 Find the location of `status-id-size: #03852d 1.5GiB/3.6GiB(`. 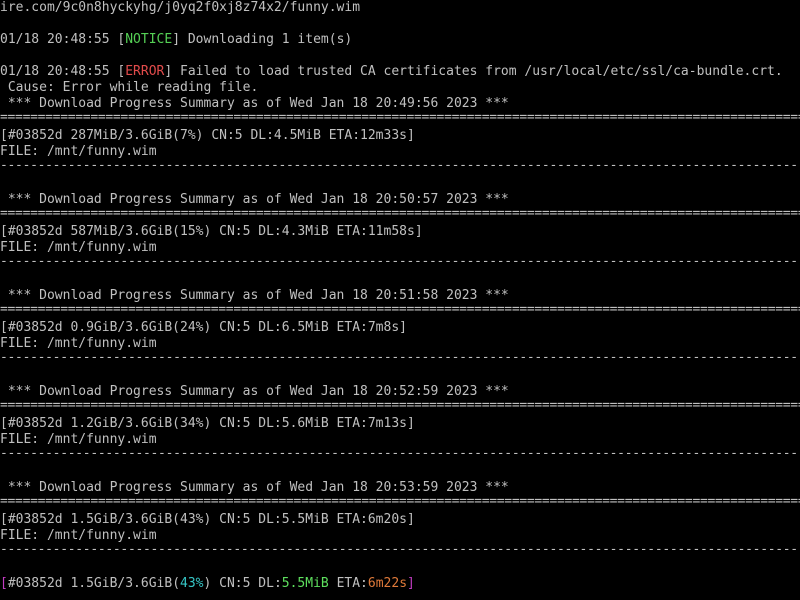

status-id-size: #03852d 1.5GiB/3.6GiB( is located at coordinates (94, 583).